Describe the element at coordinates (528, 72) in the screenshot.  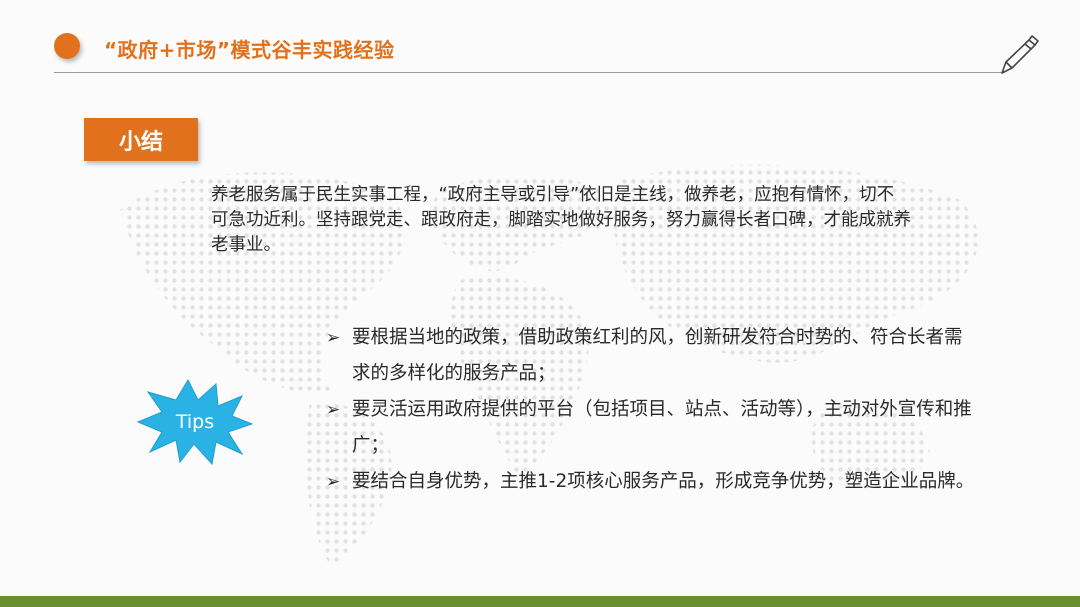
I see `header-divider` at that location.